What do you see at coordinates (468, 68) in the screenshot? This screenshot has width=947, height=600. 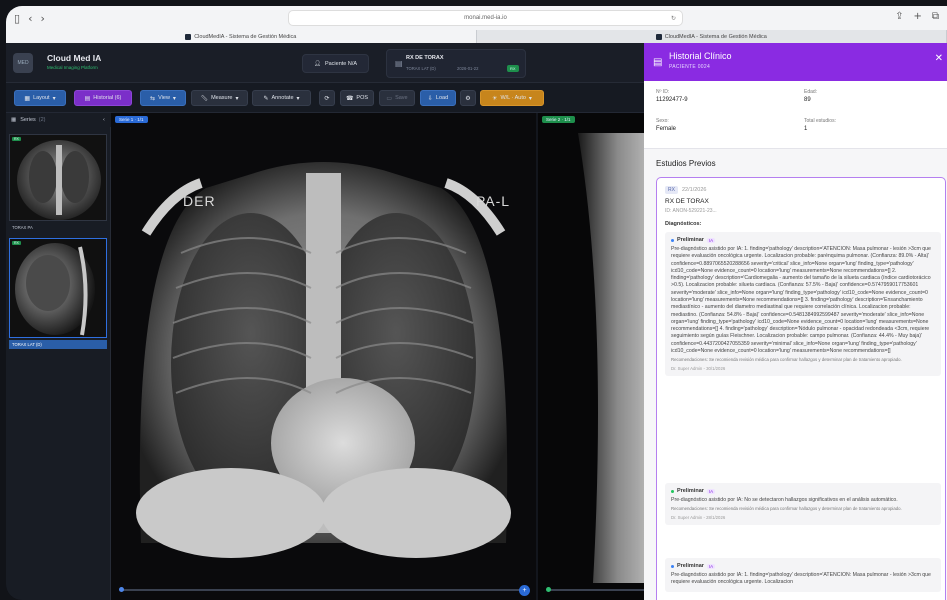 I see `study-date: 2026-01-22` at bounding box center [468, 68].